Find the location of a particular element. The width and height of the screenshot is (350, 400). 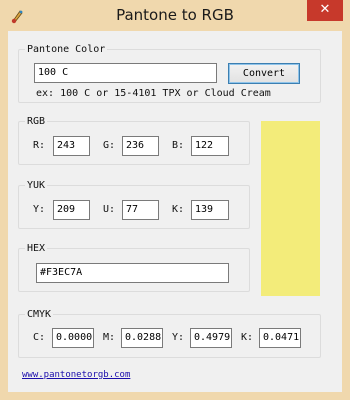

hex-field: #F3EC7A is located at coordinates (132, 273).